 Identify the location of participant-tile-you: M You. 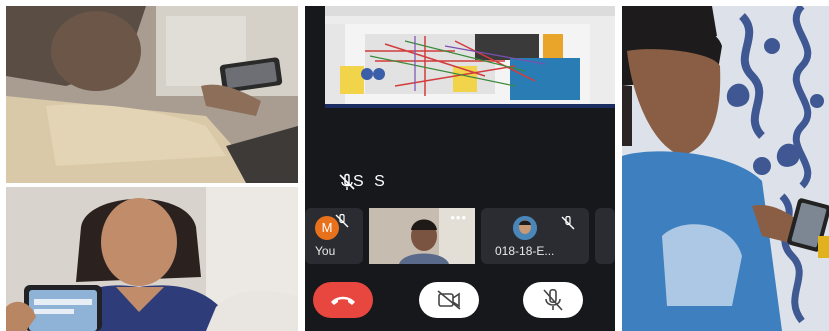
(334, 236).